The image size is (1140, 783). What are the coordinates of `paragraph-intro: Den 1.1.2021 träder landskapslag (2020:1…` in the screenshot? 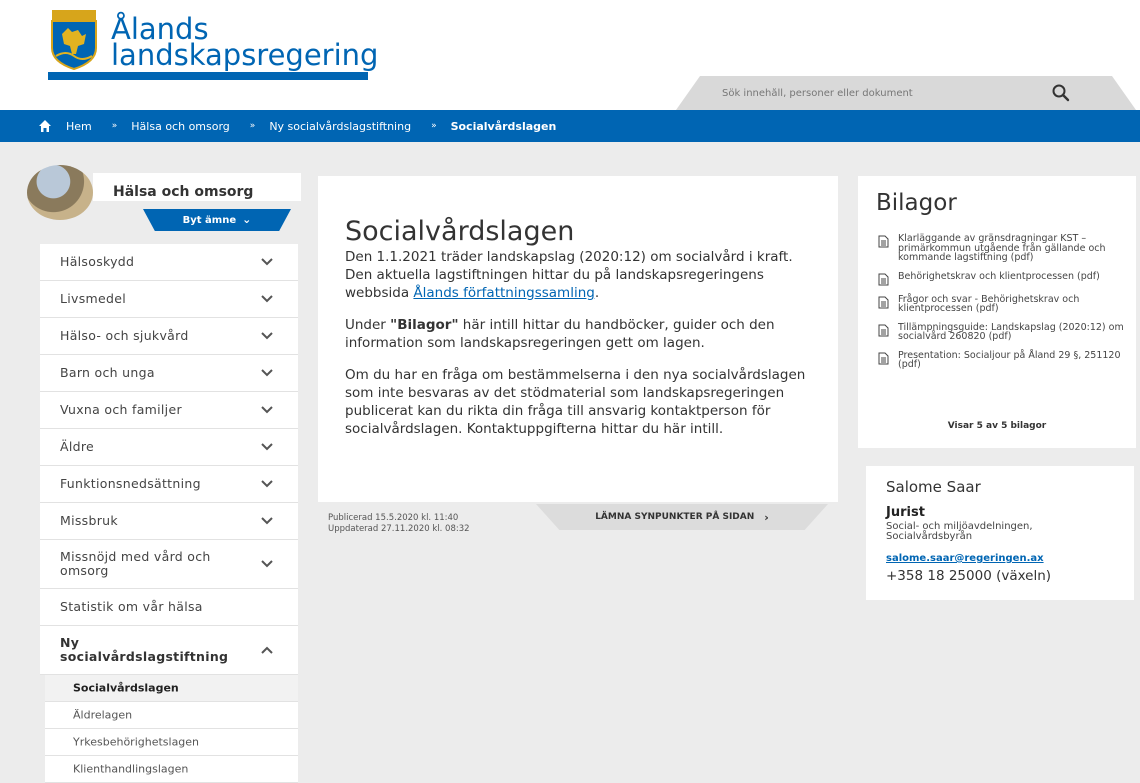 It's located at (580, 275).